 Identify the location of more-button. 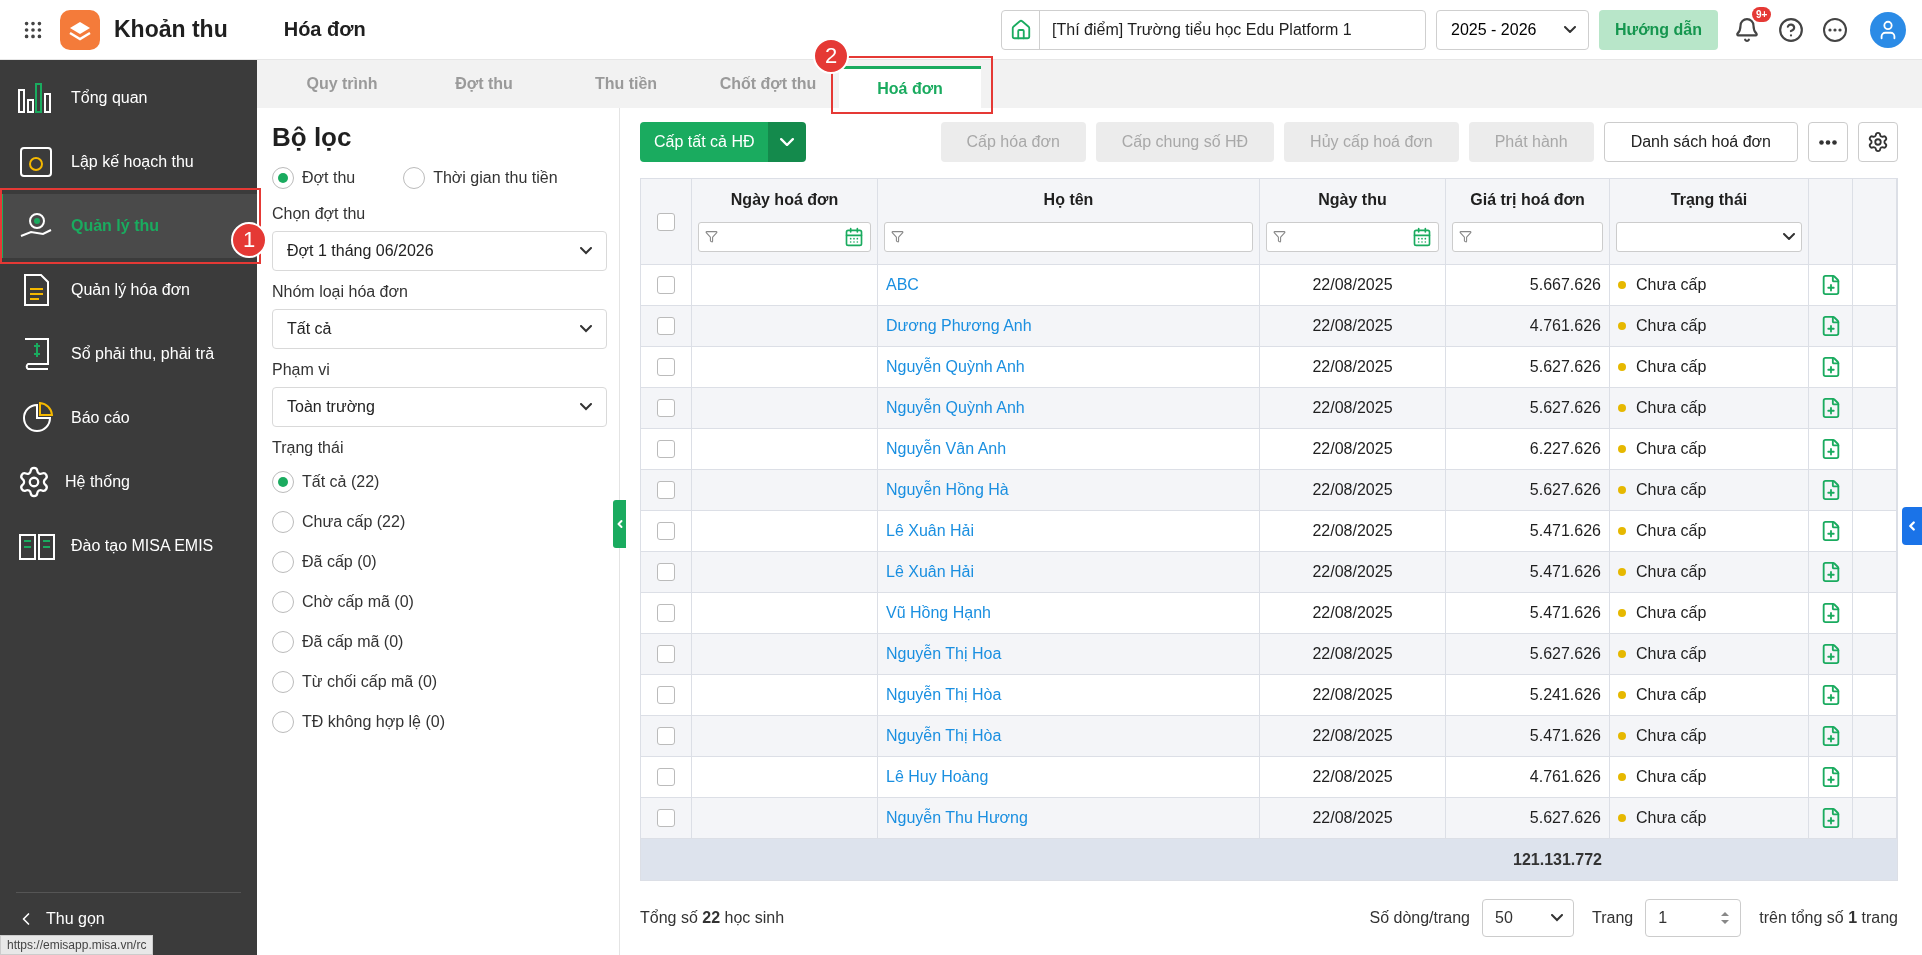
(1828, 142).